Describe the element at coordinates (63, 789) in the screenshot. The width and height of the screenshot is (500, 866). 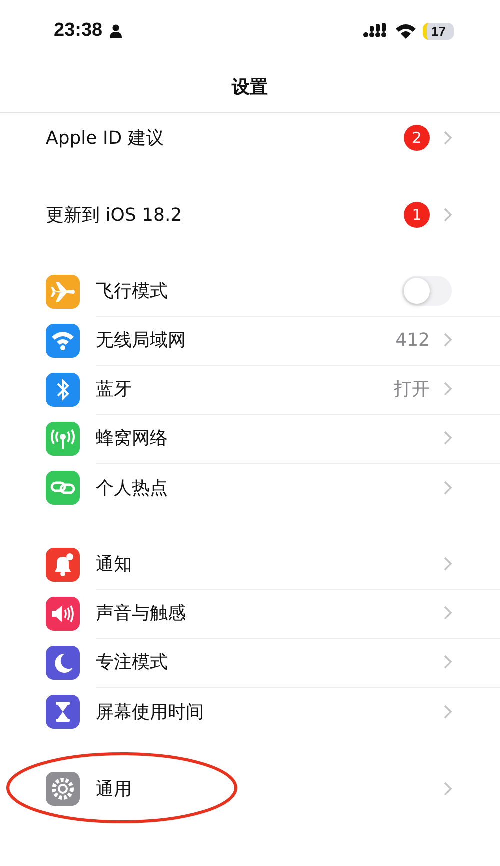
I see `gear-icon` at that location.